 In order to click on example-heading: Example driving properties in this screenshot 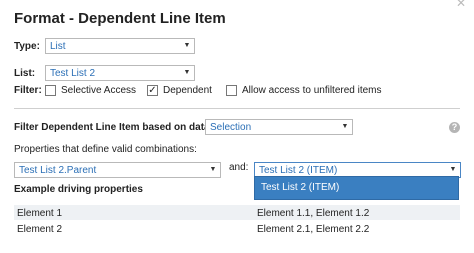, I will do `click(78, 189)`.